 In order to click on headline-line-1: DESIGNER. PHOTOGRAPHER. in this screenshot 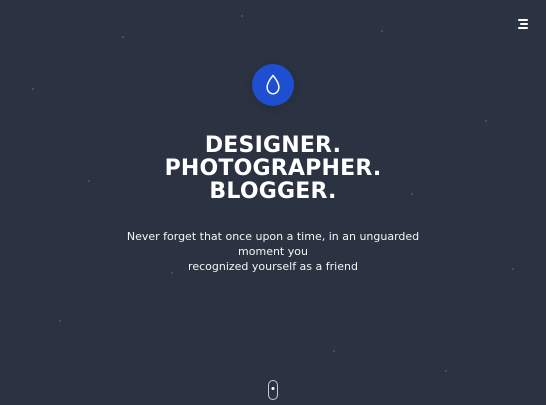, I will do `click(273, 157)`.